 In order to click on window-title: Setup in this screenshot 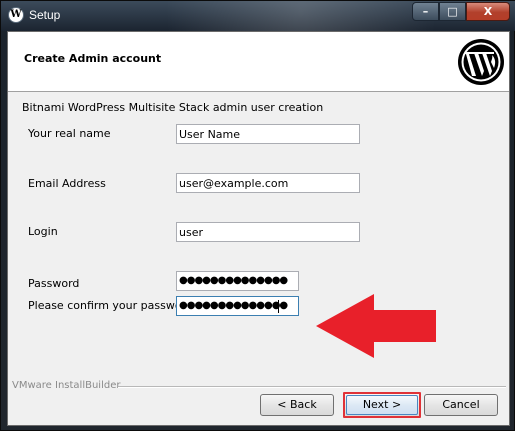, I will do `click(45, 15)`.